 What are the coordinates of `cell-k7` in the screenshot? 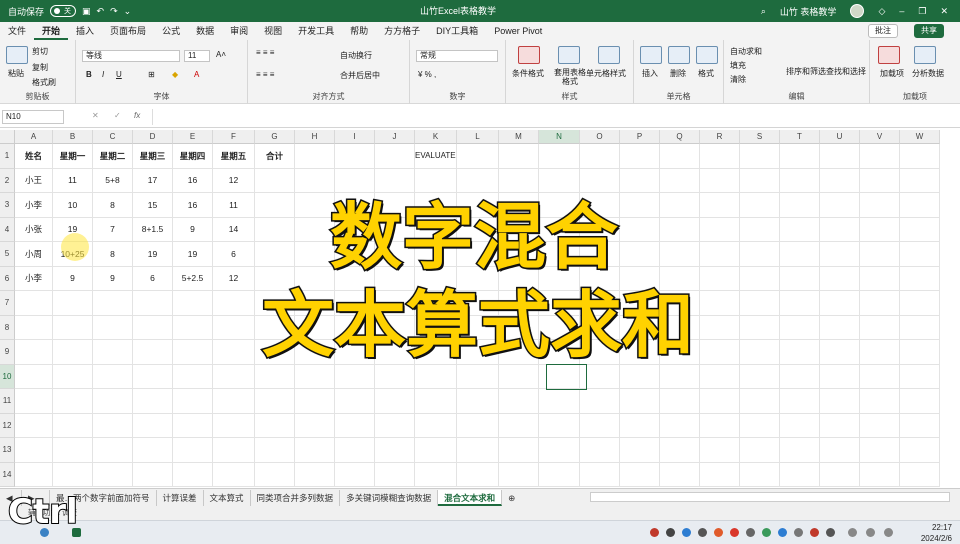 It's located at (436, 303).